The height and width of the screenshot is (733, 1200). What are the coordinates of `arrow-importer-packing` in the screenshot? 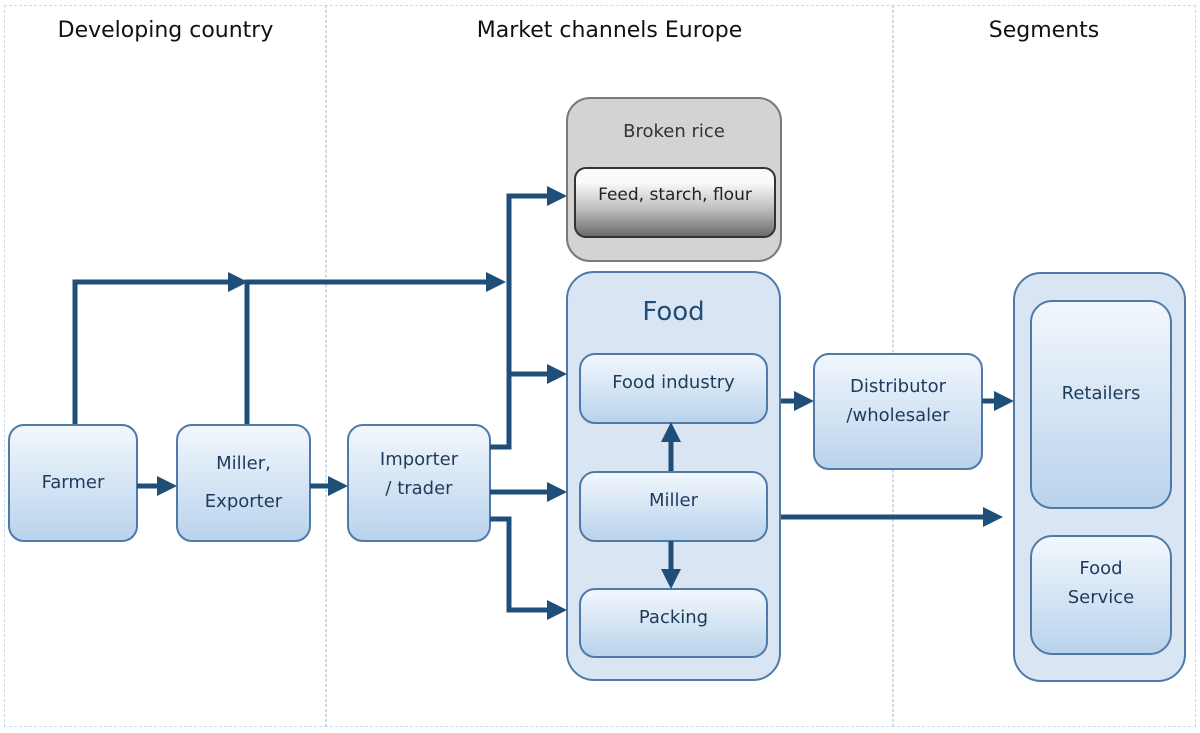 It's located at (528, 568).